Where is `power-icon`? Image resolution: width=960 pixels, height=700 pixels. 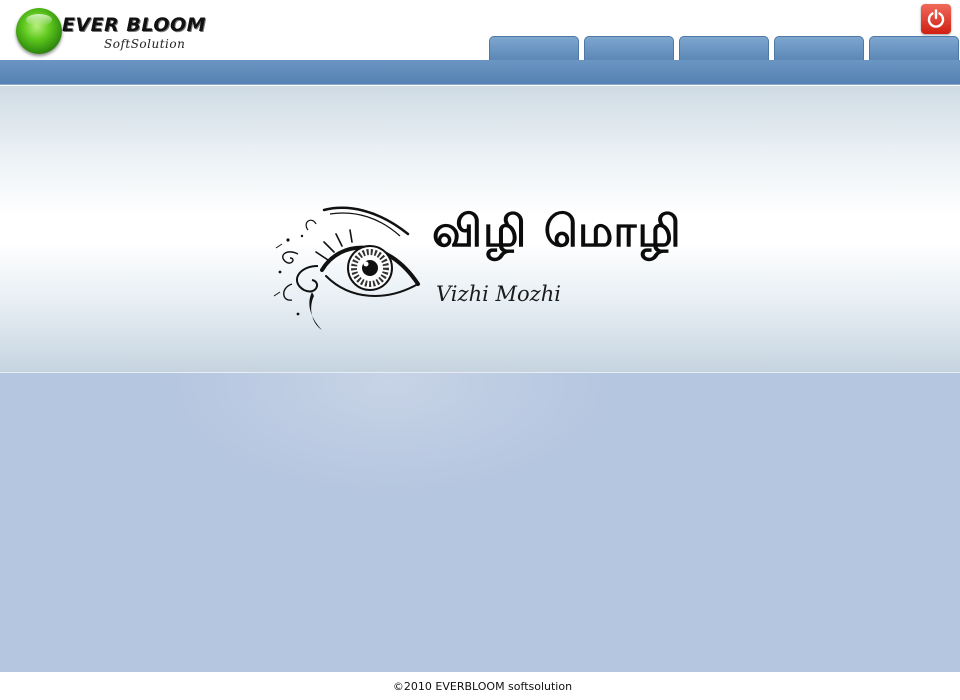 power-icon is located at coordinates (936, 18).